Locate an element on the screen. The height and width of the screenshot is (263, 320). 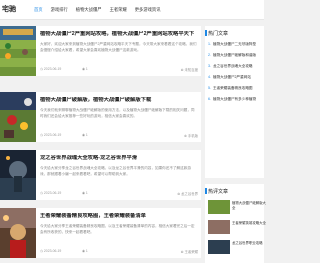
site-logo: 宅驰 is located at coordinates (9, 9).